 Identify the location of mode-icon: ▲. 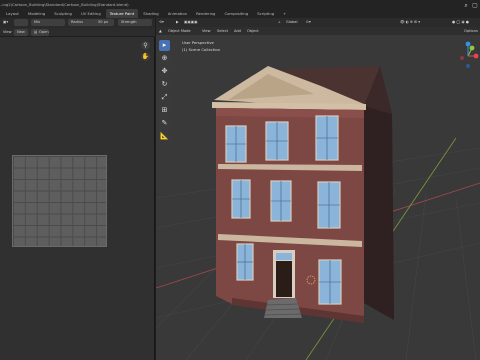
(160, 31).